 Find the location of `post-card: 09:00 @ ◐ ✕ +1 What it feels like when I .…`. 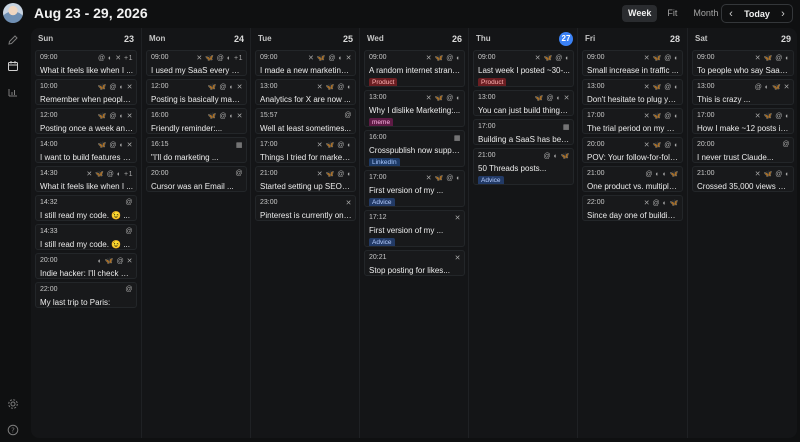

post-card: 09:00 @ ◐ ✕ +1 What it feels like when I .… is located at coordinates (86, 63).